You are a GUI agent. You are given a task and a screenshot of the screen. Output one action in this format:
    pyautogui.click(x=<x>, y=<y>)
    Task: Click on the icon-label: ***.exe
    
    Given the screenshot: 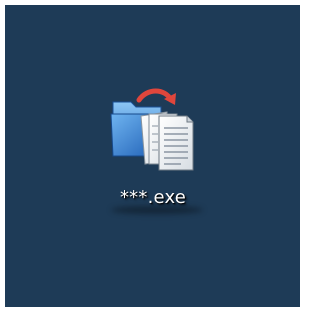 What is the action you would take?
    pyautogui.click(x=153, y=198)
    